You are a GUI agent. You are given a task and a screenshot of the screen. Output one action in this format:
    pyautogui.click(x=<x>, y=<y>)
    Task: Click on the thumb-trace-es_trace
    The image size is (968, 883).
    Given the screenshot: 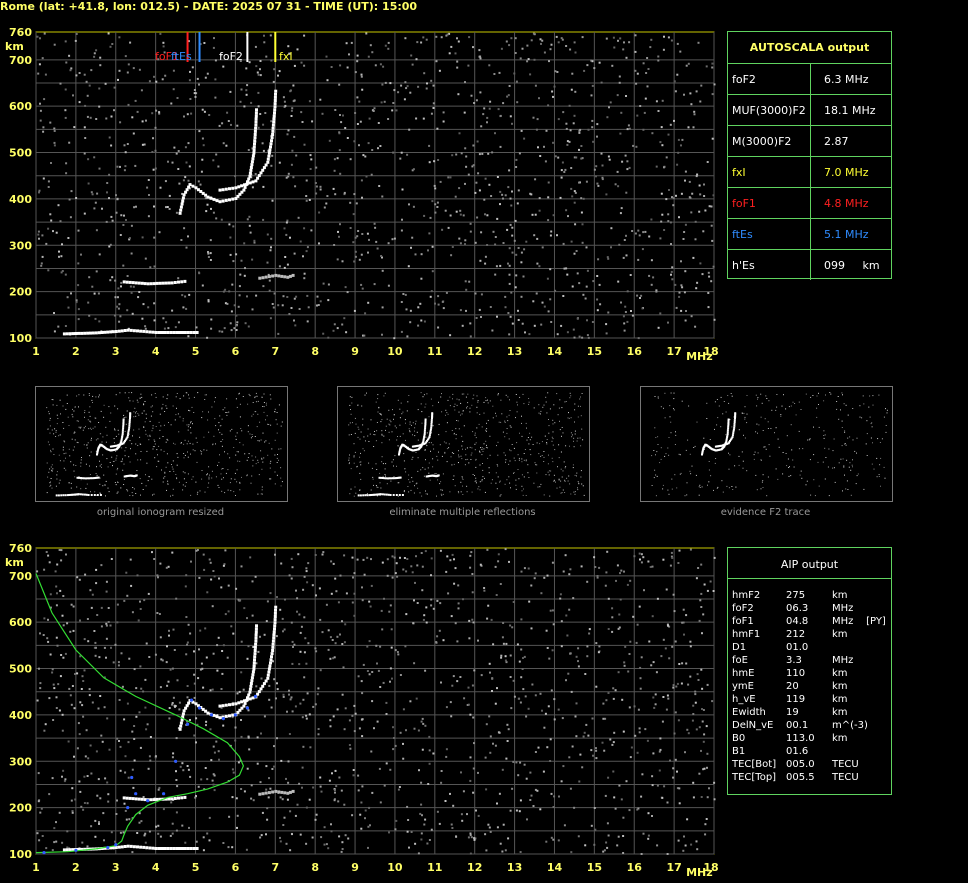 What is the action you would take?
    pyautogui.click(x=88, y=495)
    